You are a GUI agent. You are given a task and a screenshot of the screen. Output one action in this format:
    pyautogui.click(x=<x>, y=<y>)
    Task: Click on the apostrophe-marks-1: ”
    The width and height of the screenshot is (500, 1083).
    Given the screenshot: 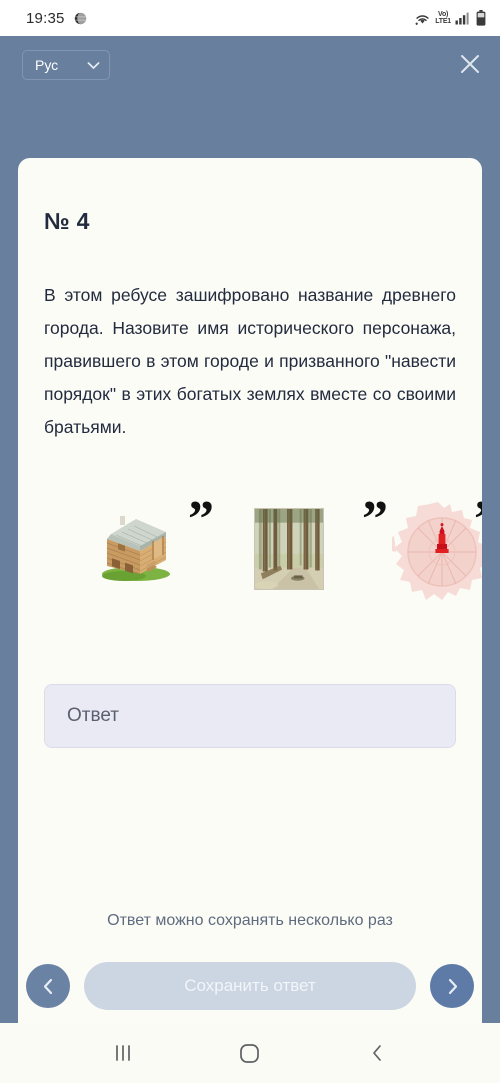 What is the action you would take?
    pyautogui.click(x=201, y=519)
    